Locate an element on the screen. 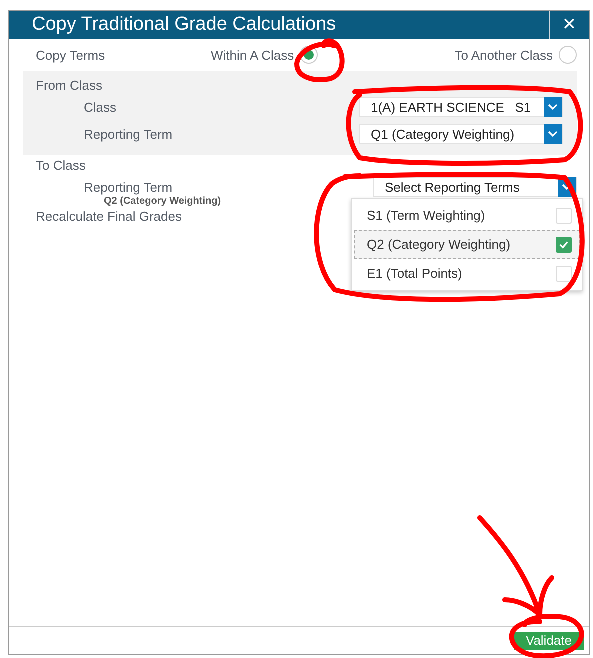 The height and width of the screenshot is (658, 593). field-label: Class is located at coordinates (100, 108).